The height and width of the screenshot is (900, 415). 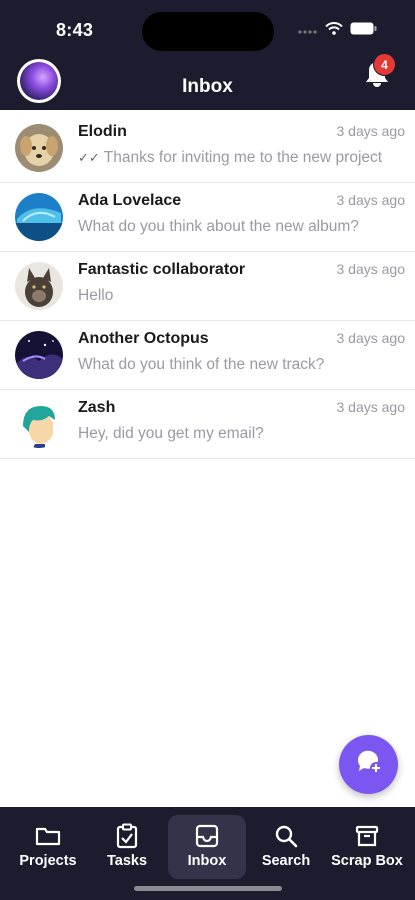 I want to click on contact-name: Elodin, so click(x=102, y=131).